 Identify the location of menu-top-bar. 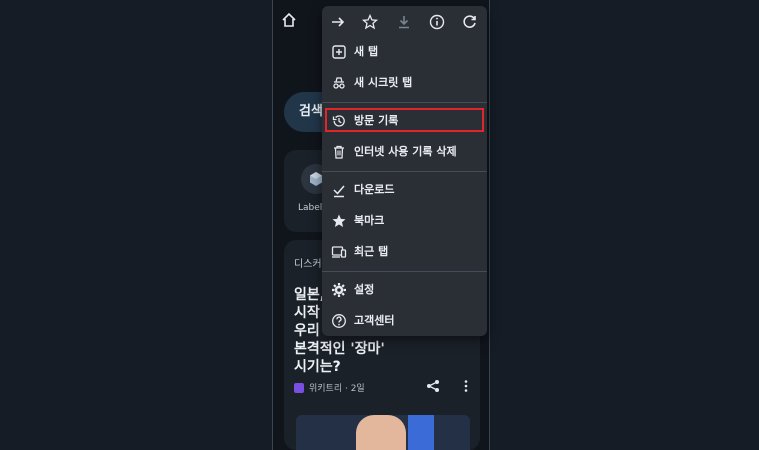
(404, 22).